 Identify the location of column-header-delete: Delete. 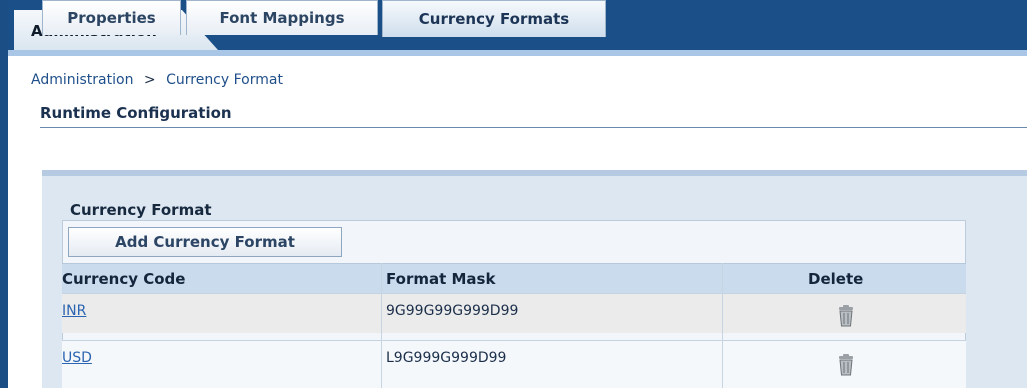
(836, 279).